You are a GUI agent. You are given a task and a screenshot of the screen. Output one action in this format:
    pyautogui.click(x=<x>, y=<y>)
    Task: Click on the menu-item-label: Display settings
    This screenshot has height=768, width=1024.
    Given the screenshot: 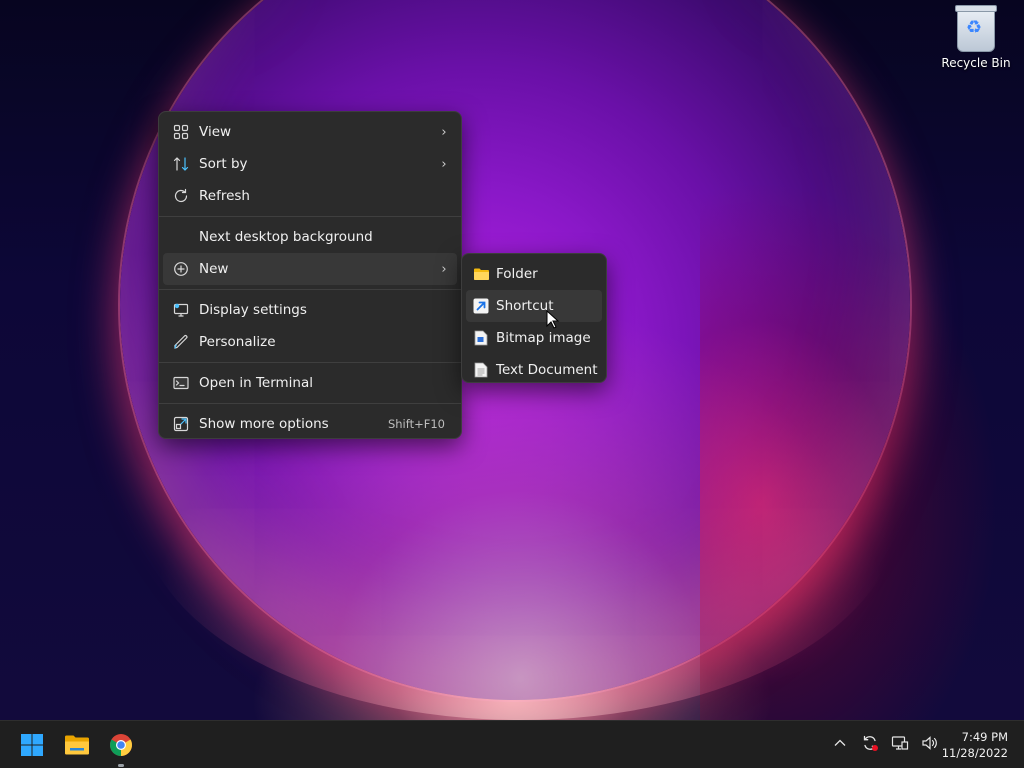 What is the action you would take?
    pyautogui.click(x=253, y=310)
    